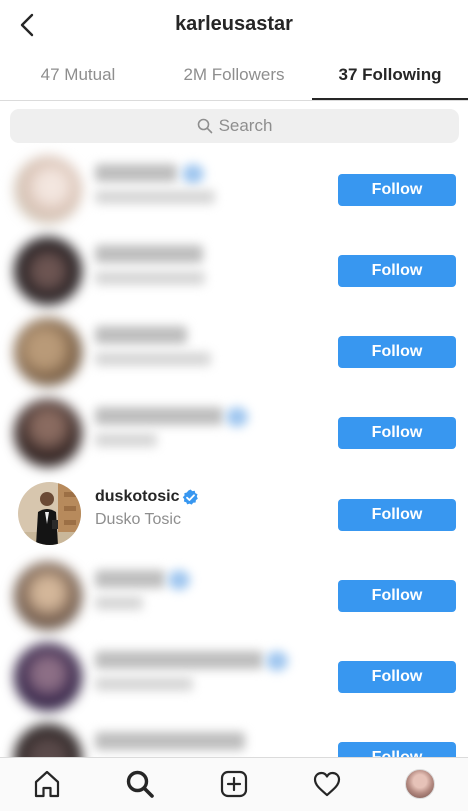 Image resolution: width=468 pixels, height=811 pixels. I want to click on tab-bar: 47 Mutual 2M Followers 37 Following, so click(234, 75).